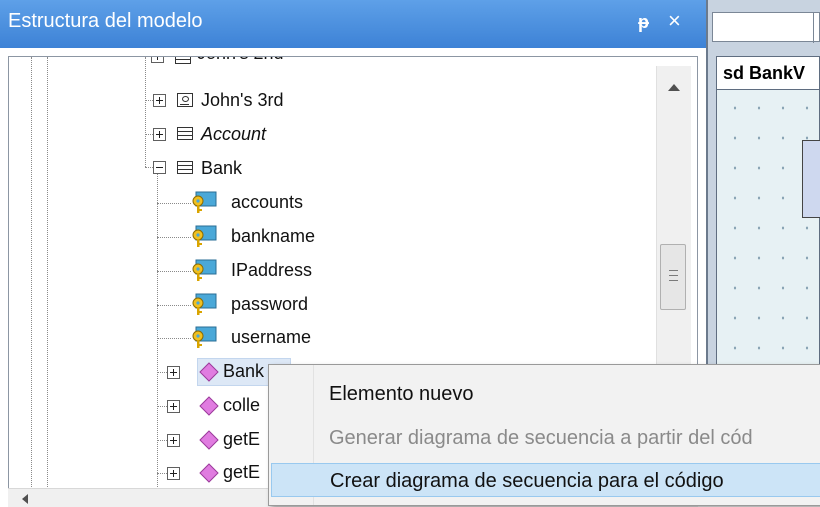 This screenshot has width=820, height=507. I want to click on diagram-tab-strip, so click(766, 27).